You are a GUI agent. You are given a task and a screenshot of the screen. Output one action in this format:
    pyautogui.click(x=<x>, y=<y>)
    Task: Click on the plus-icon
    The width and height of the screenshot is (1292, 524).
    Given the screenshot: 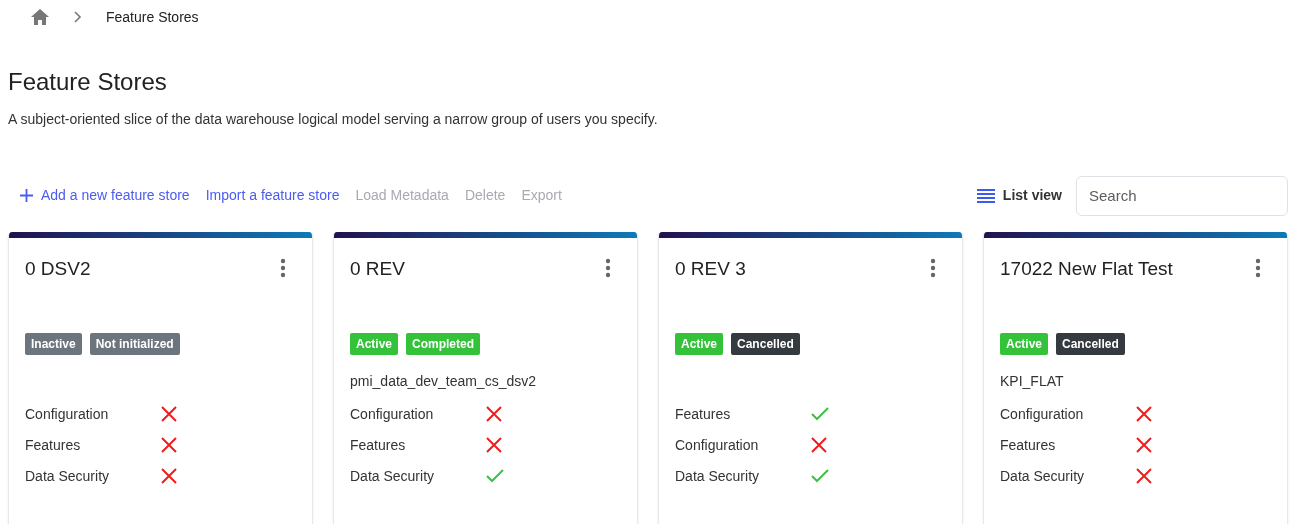 What is the action you would take?
    pyautogui.click(x=26, y=196)
    